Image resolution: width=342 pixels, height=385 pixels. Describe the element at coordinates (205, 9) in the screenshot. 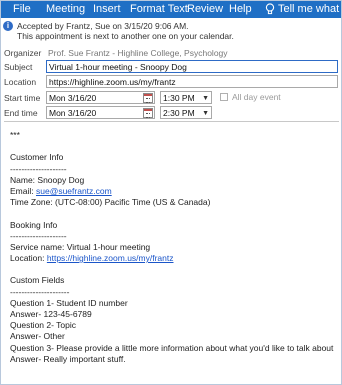

I see `tab-review: Review` at that location.